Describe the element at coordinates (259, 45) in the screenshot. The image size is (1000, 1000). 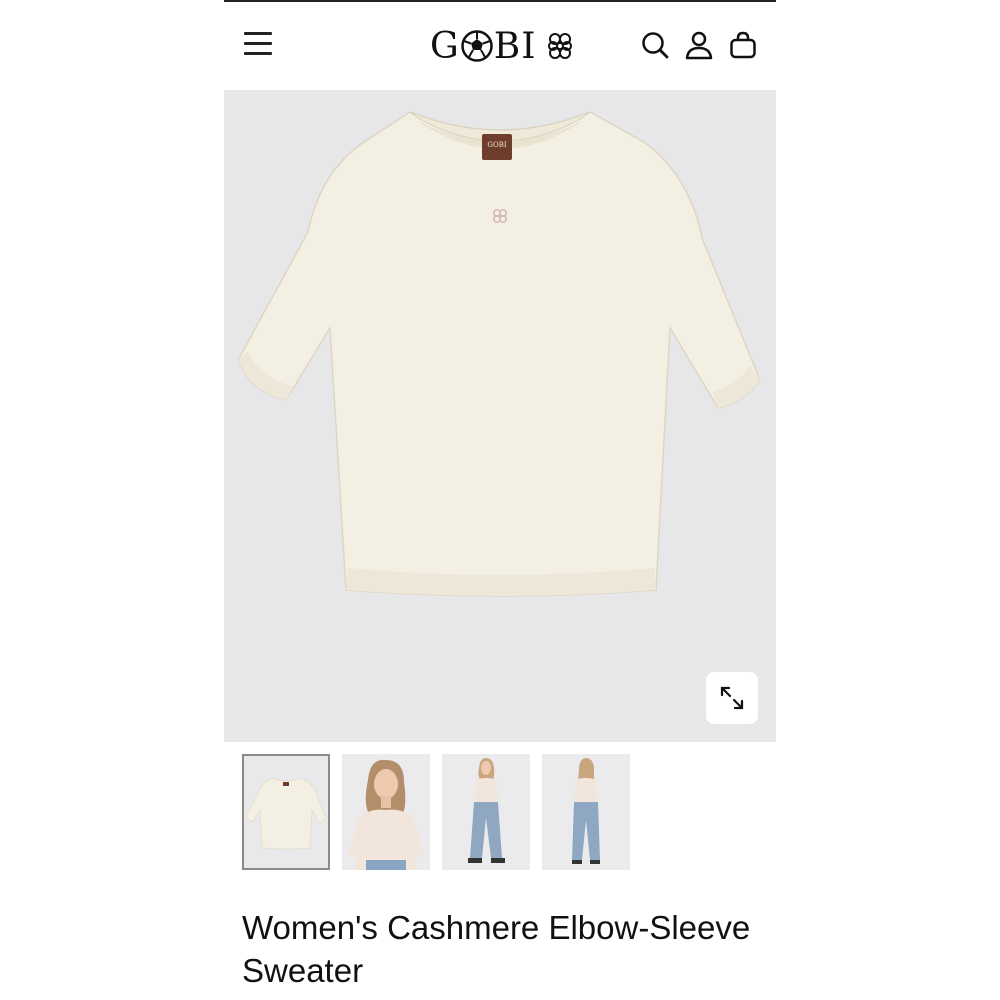
I see `menu-icon` at that location.